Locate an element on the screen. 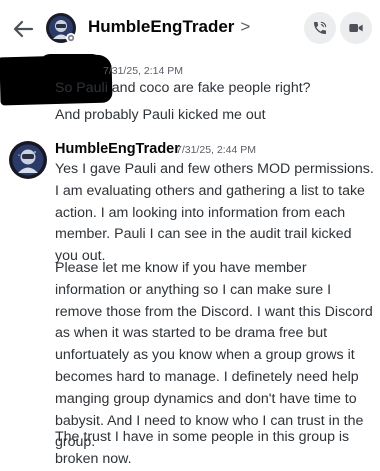 This screenshot has width=380, height=471. video-camera-icon is located at coordinates (356, 28).